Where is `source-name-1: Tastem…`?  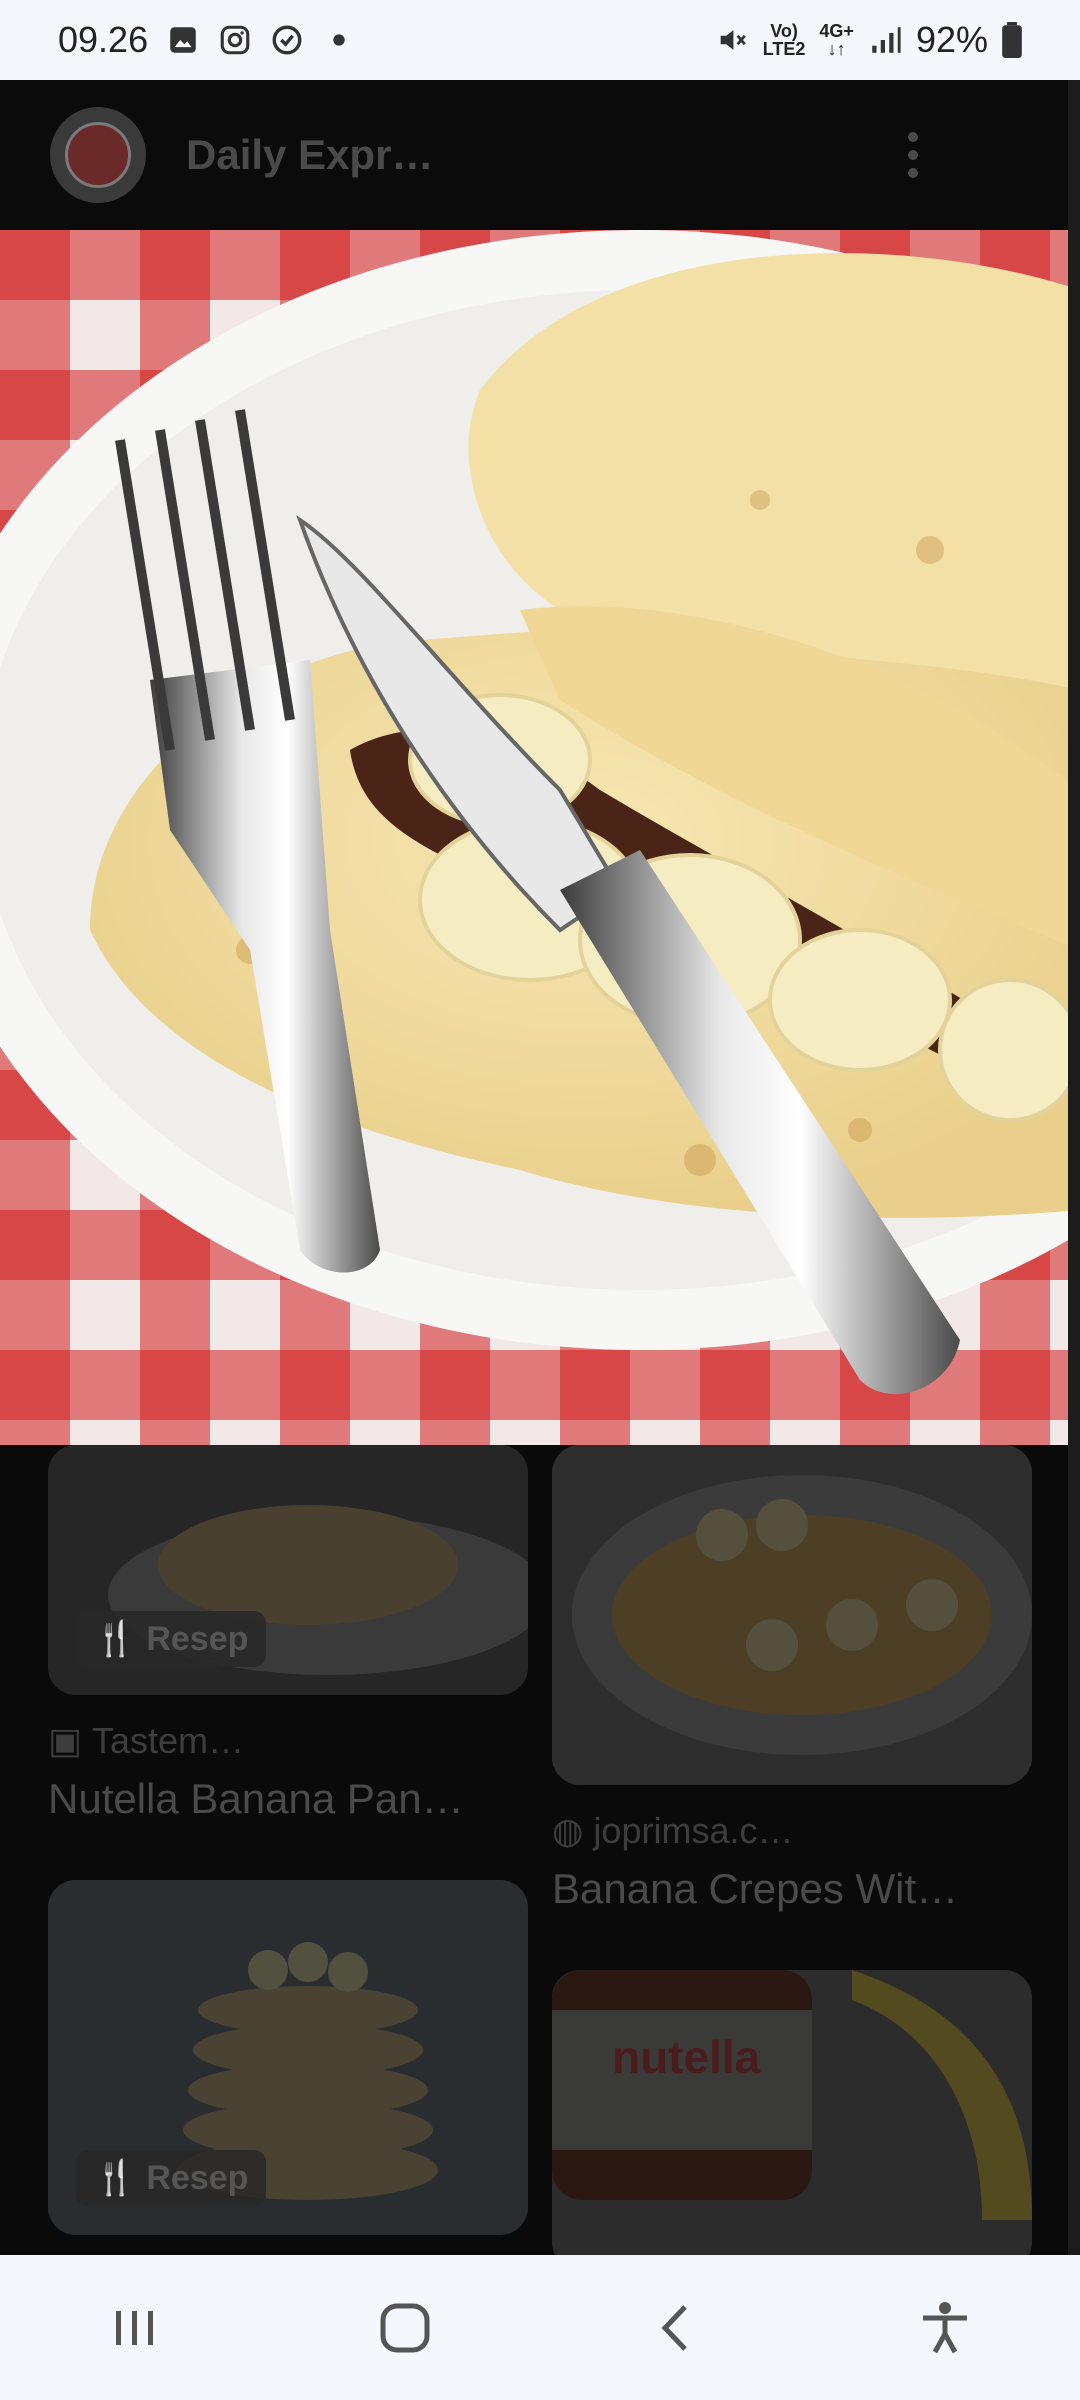 source-name-1: Tastem… is located at coordinates (168, 1740).